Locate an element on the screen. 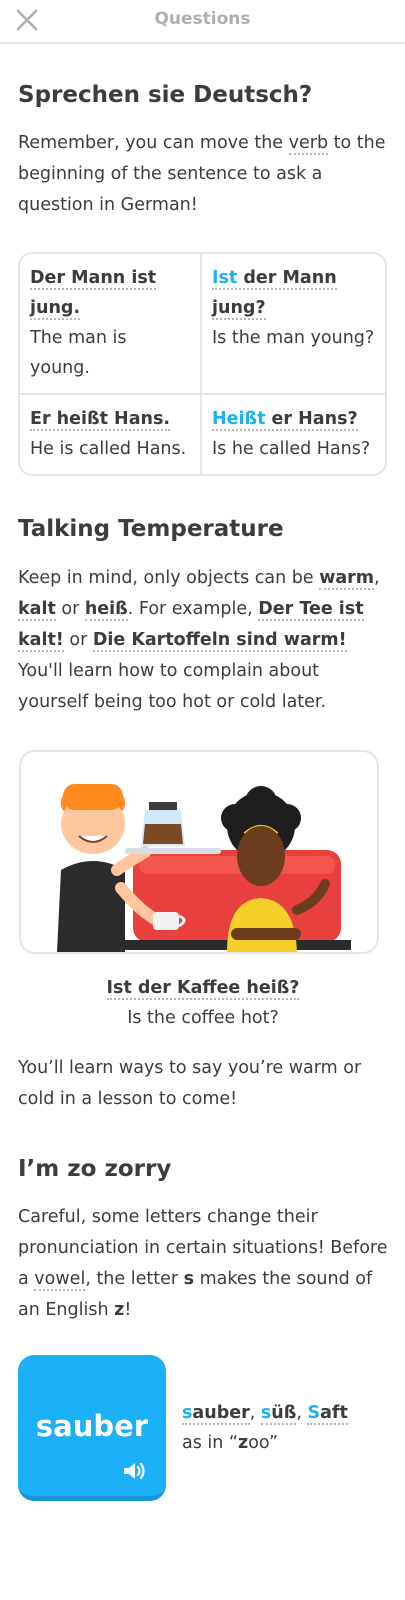  english-translation: Is he called Hans? is located at coordinates (291, 448).